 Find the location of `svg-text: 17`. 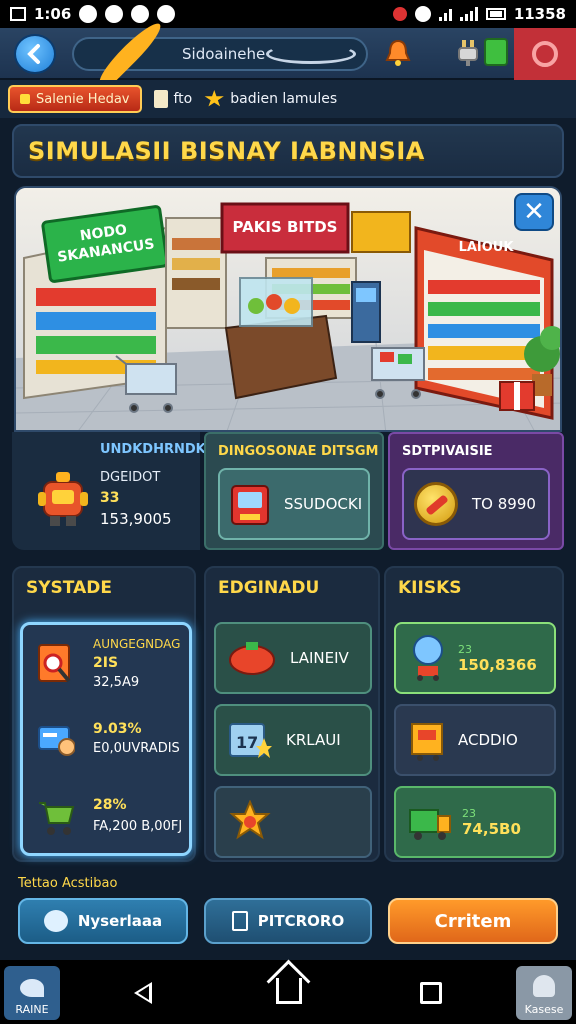

svg-text: 17 is located at coordinates (247, 742).